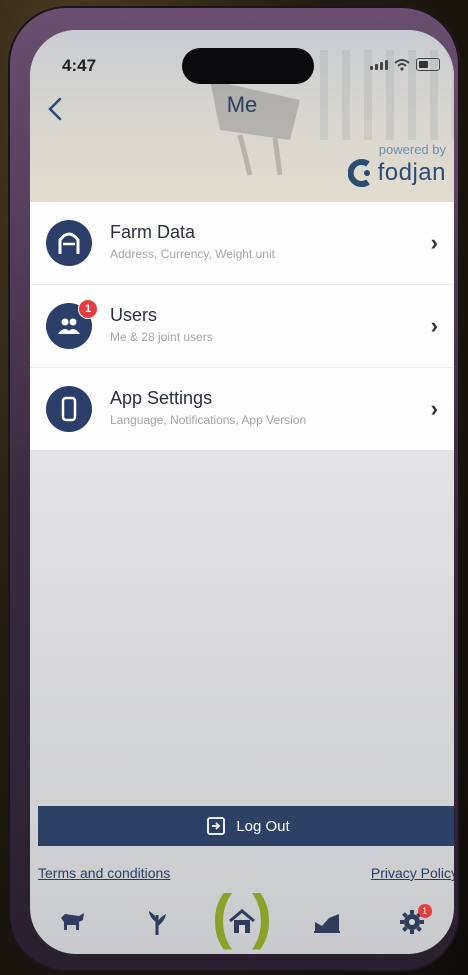  What do you see at coordinates (161, 398) in the screenshot?
I see `menu-item-label: App Settings` at bounding box center [161, 398].